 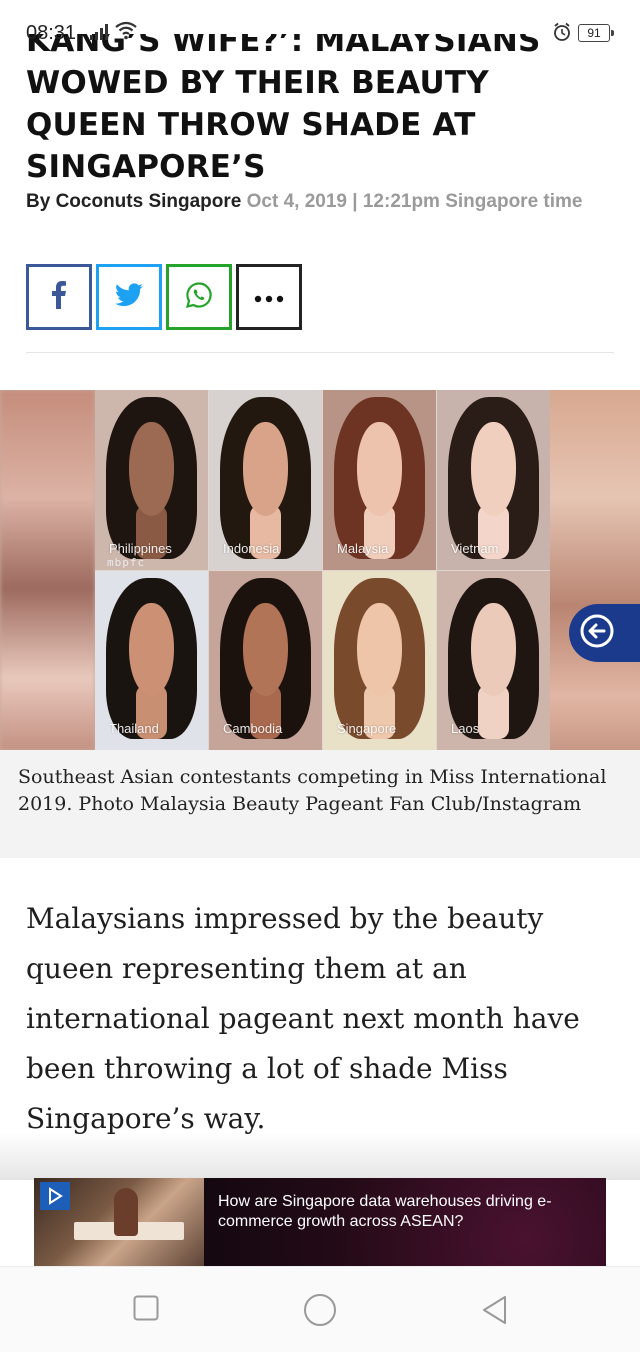 I want to click on recent-apps-button, so click(x=146, y=1310).